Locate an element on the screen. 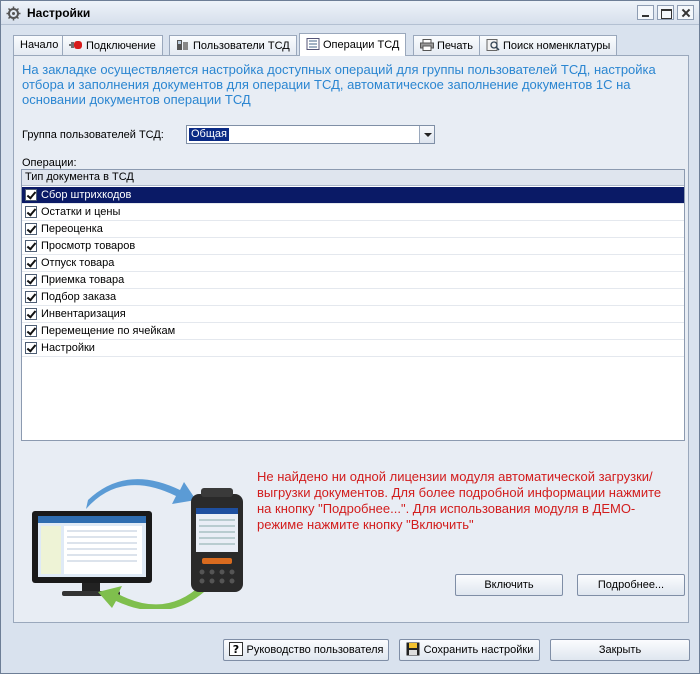 This screenshot has width=700, height=674. tab-label: Начало is located at coordinates (39, 45).